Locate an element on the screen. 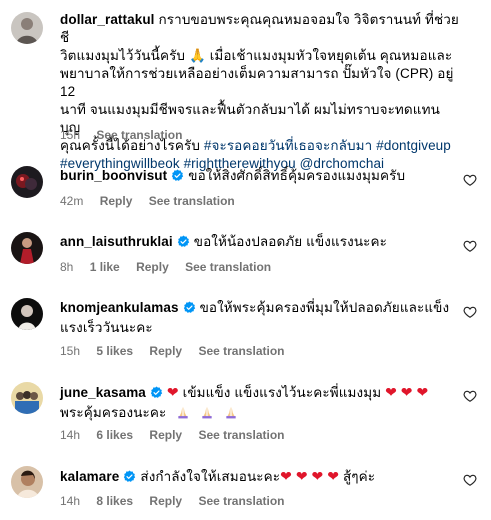 The height and width of the screenshot is (520, 491). timestamp: 8h is located at coordinates (66, 267).